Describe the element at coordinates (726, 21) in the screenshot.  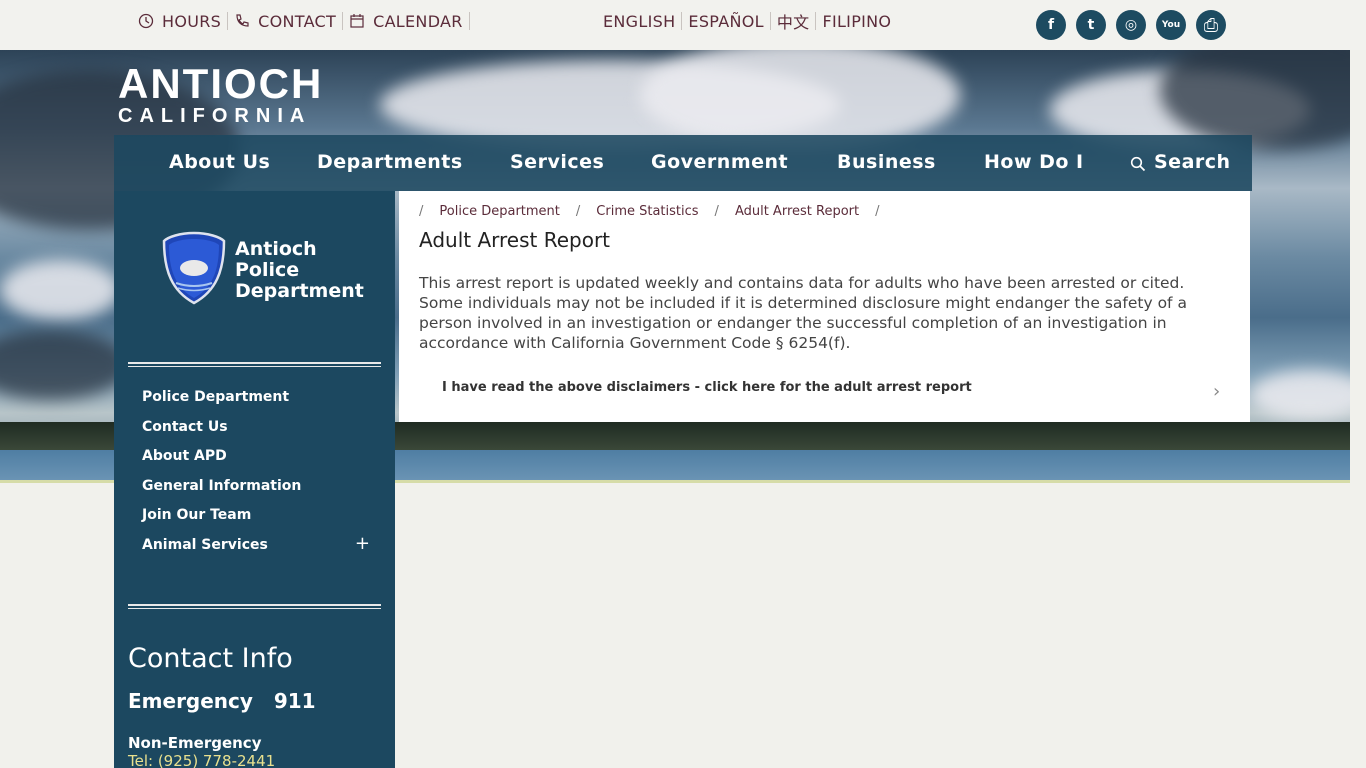
I see `lang-espanol: ESPAÑOL` at that location.